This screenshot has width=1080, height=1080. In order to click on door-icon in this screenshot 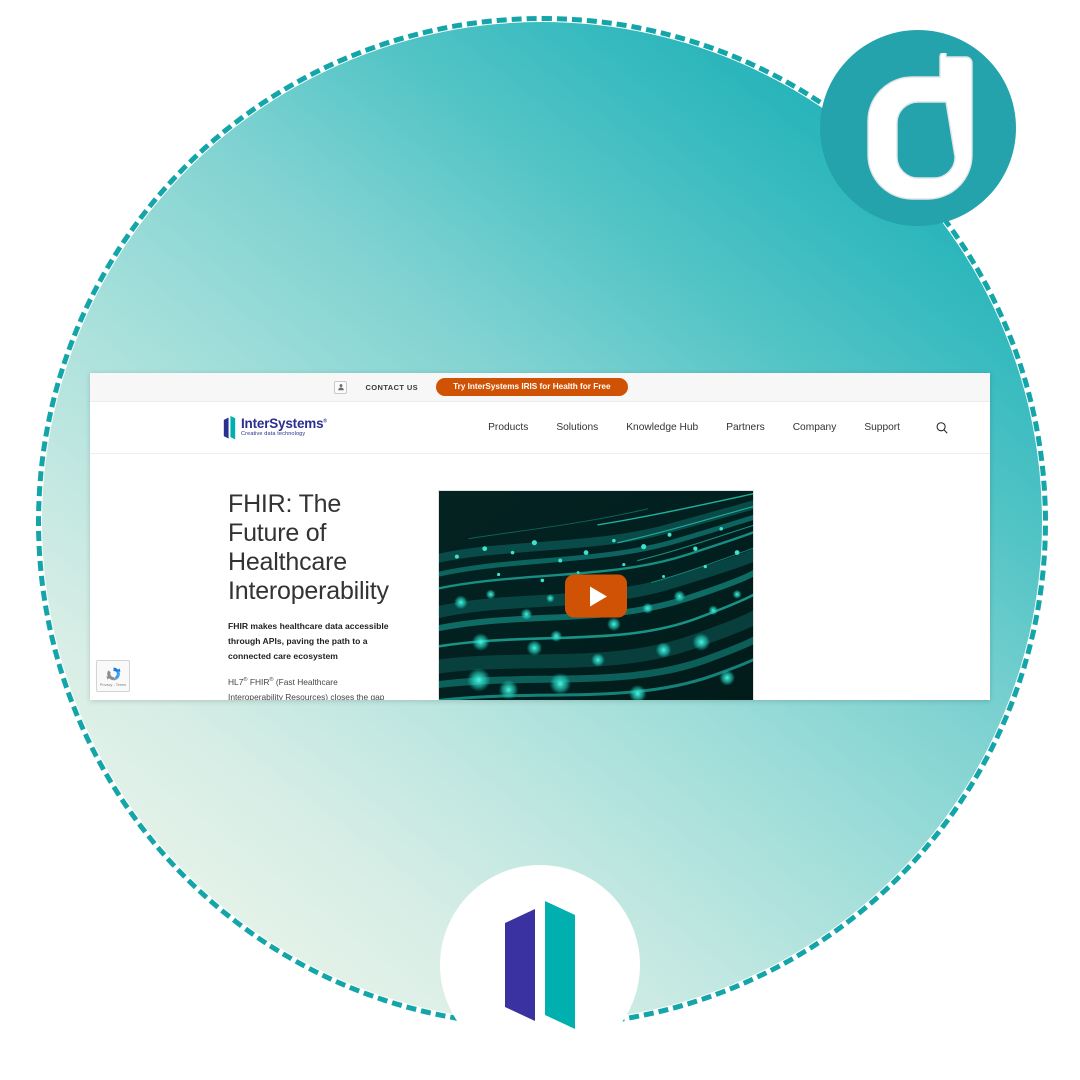, I will do `click(229, 428)`.